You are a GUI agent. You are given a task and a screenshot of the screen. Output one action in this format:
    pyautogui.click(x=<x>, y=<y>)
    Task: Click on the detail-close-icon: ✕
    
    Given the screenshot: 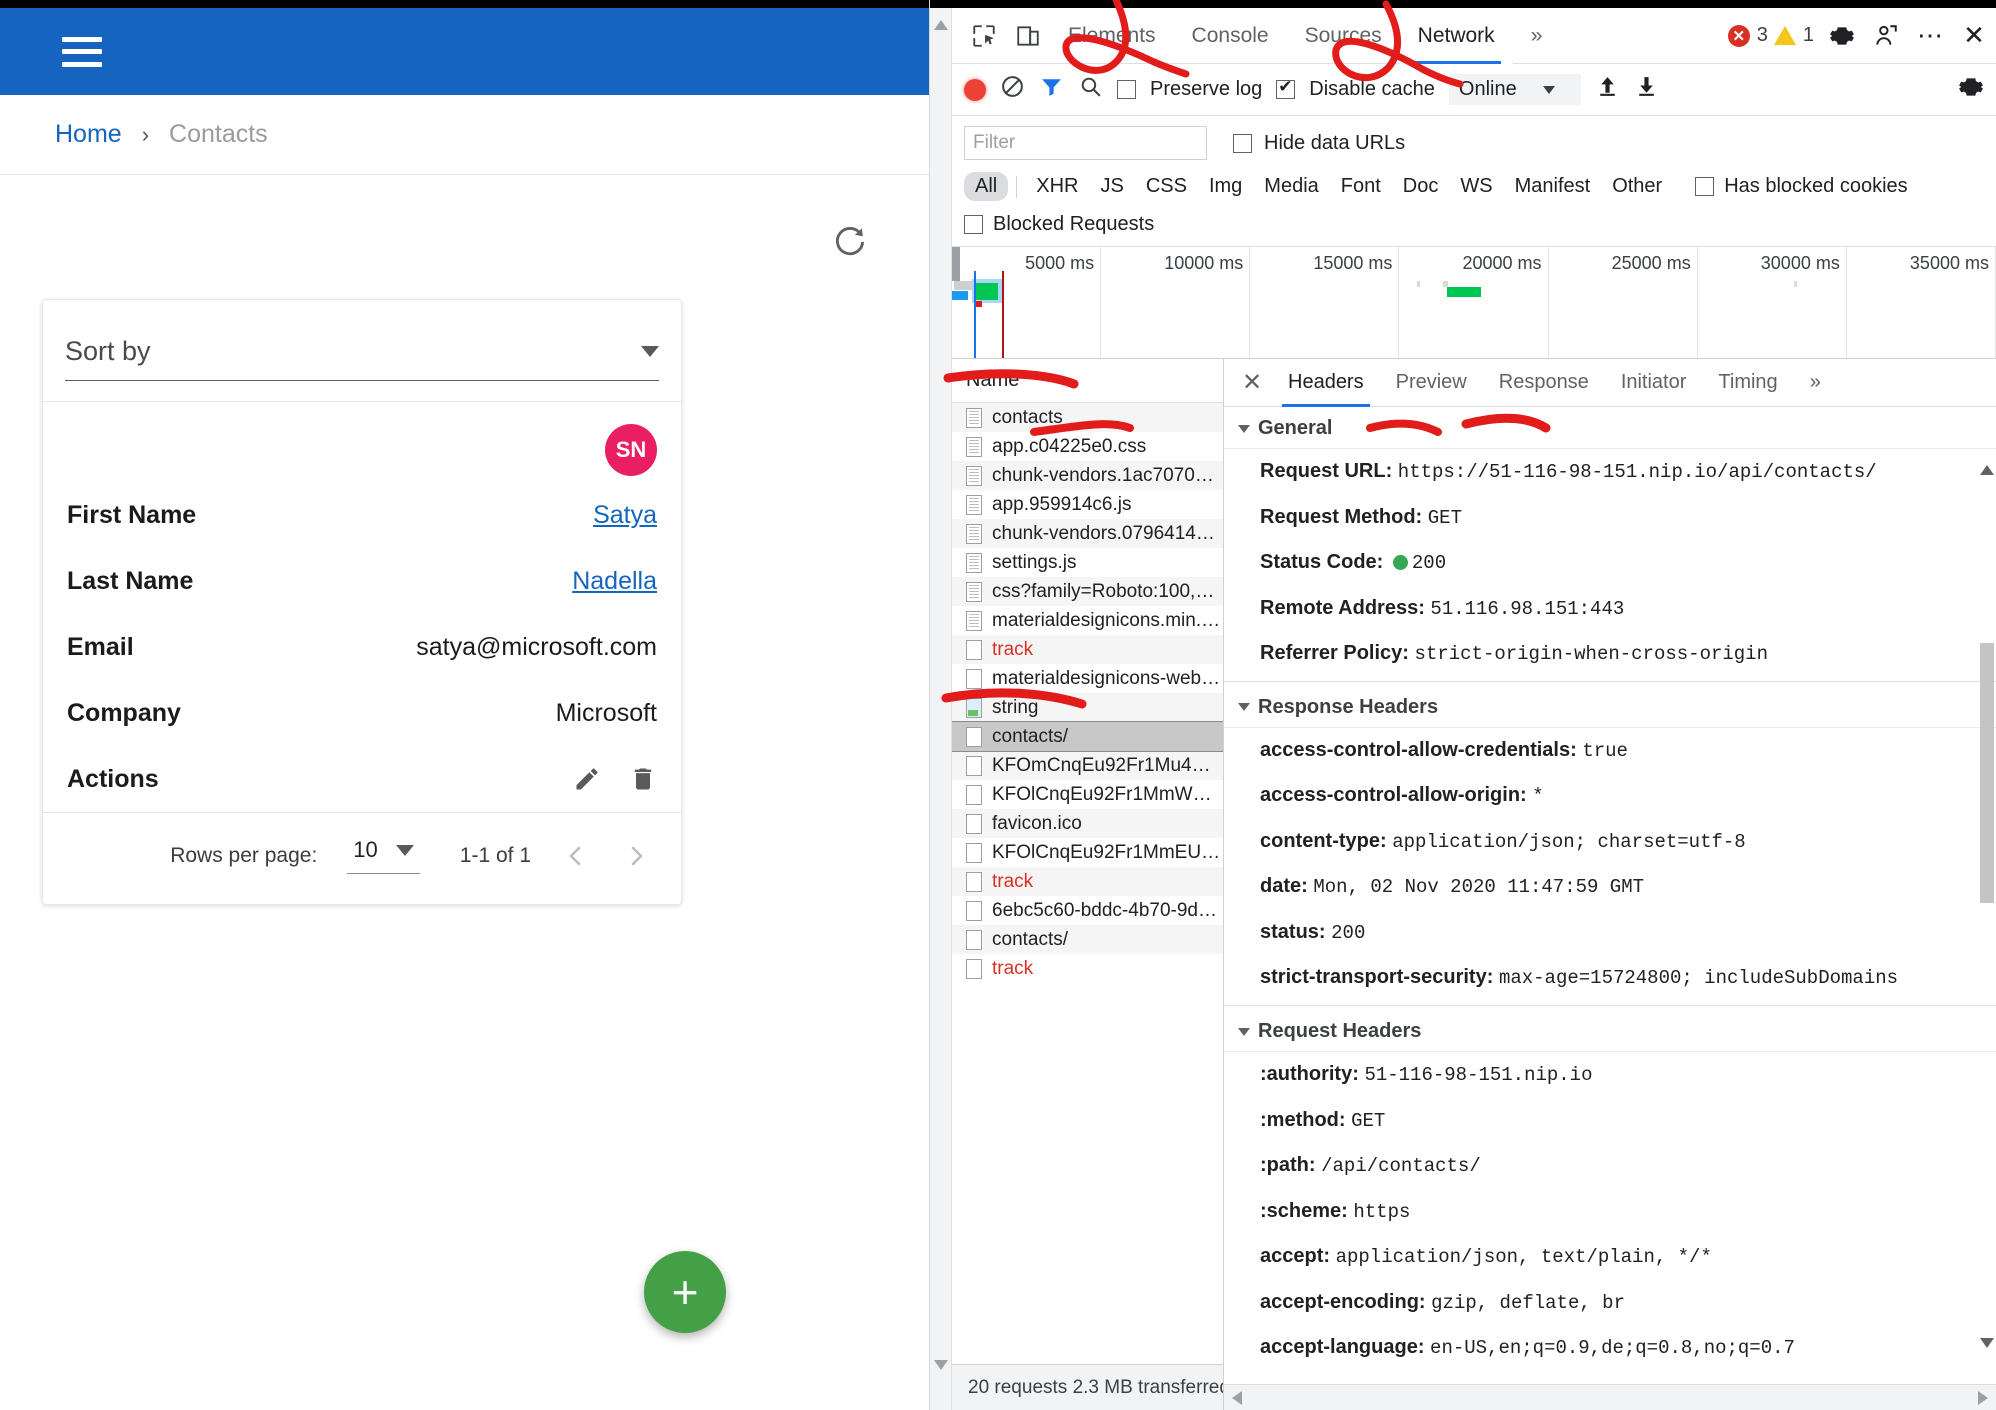 What is the action you would take?
    pyautogui.click(x=1252, y=383)
    